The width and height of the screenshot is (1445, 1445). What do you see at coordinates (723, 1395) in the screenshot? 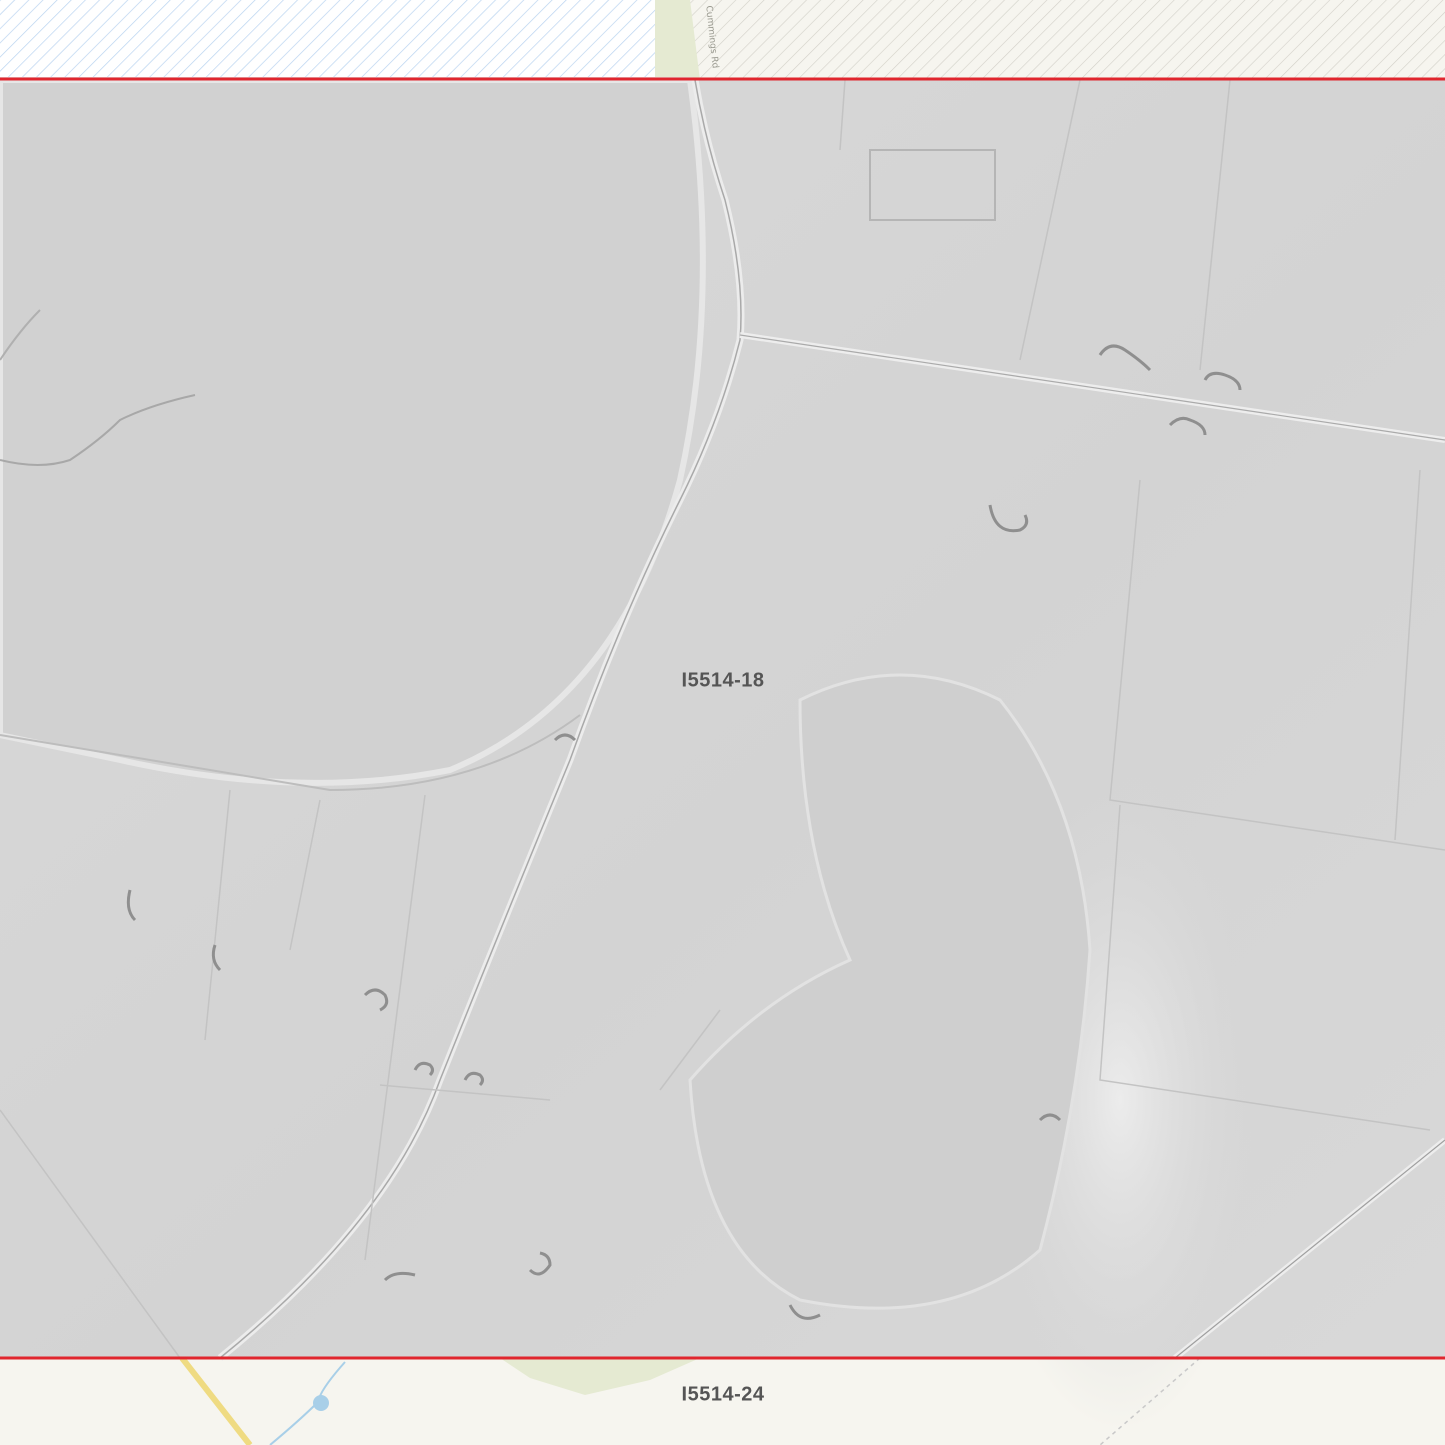
I see `tile-label-adjacent: I5514-24` at bounding box center [723, 1395].